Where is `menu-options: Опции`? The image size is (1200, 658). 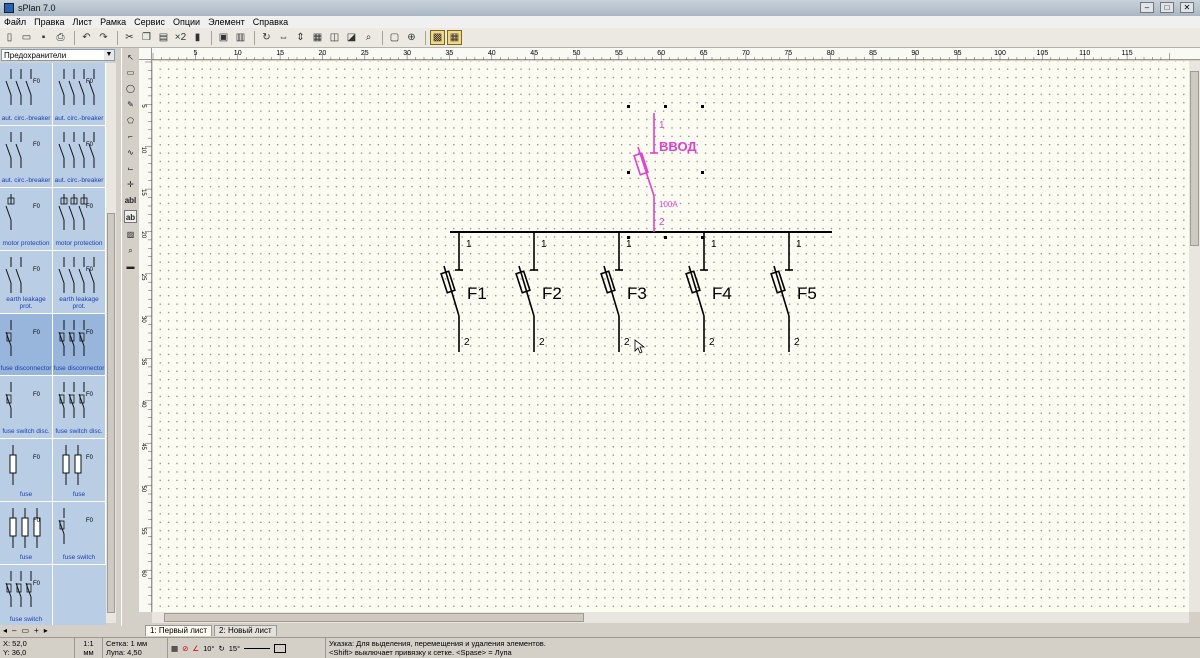
menu-options: Опции is located at coordinates (186, 22).